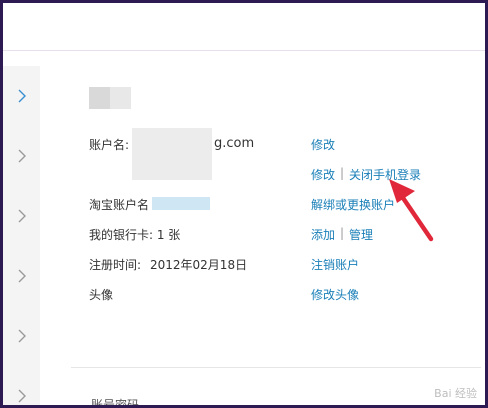  I want to click on add-bank-card-link: 添加, so click(323, 234).